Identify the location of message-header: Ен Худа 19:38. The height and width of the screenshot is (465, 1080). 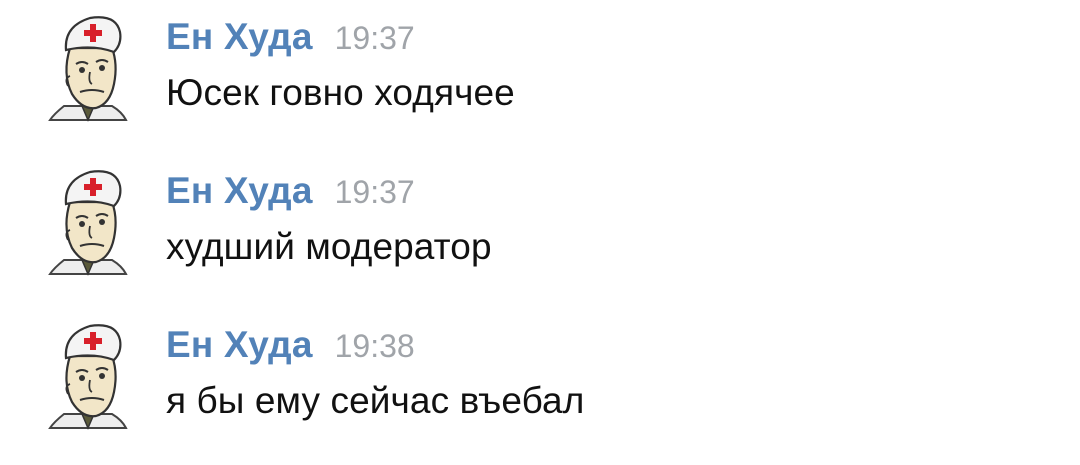
(290, 346).